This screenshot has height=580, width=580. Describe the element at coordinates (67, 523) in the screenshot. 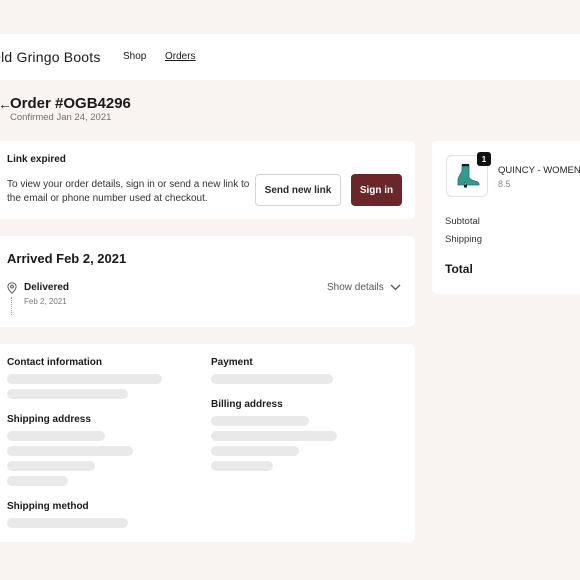

I see `shipping-method-placeholder-line` at that location.